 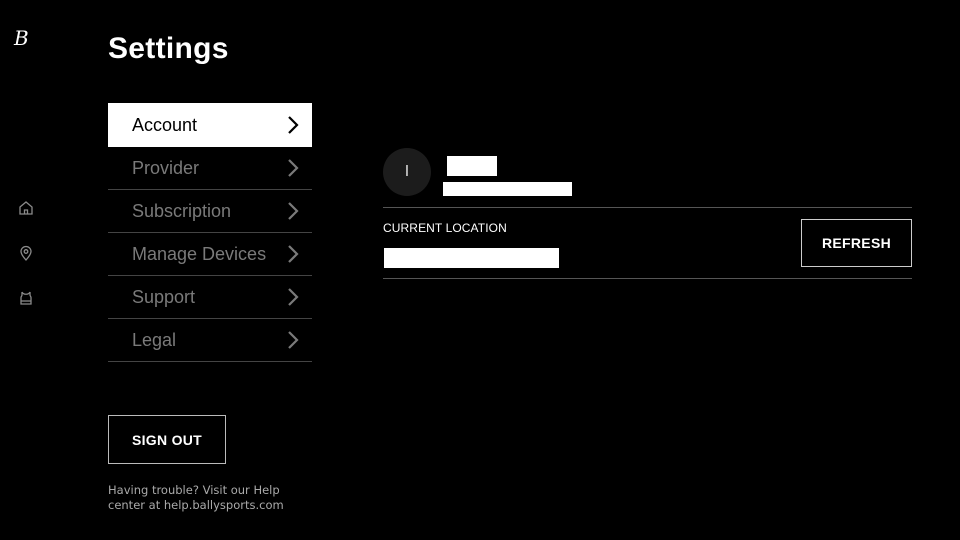 What do you see at coordinates (471, 258) in the screenshot?
I see `redacted-location-value` at bounding box center [471, 258].